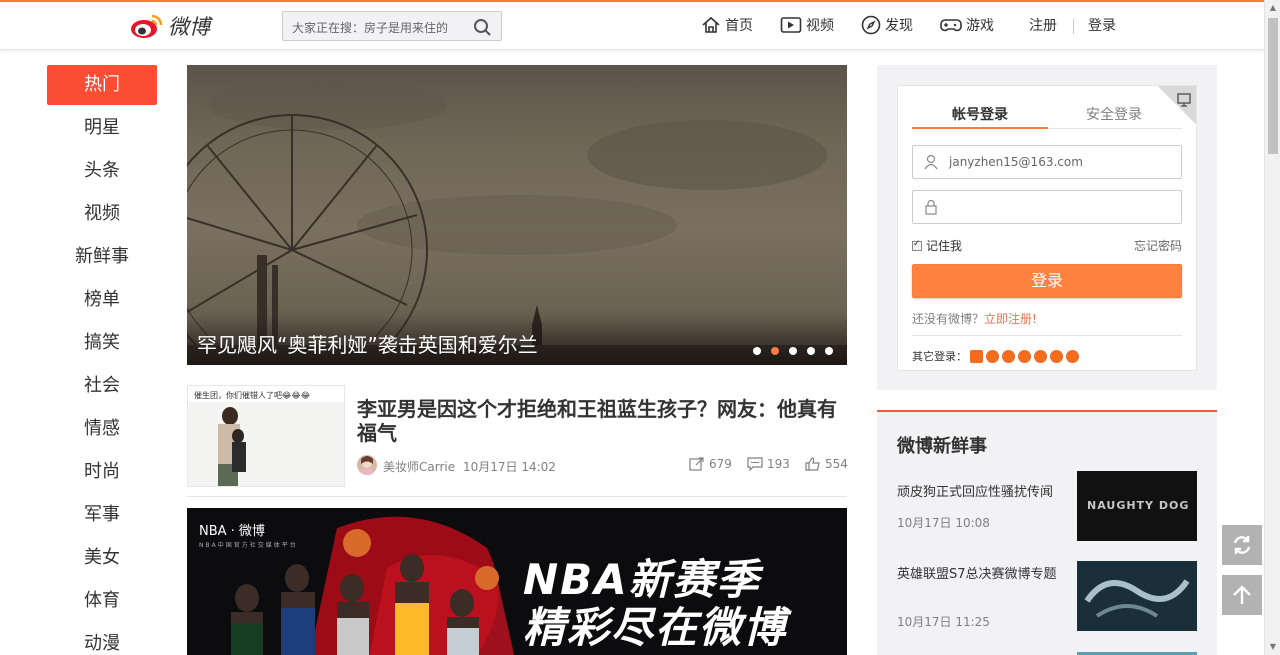 The image size is (1280, 655). I want to click on login-link: 登录, so click(1102, 25).